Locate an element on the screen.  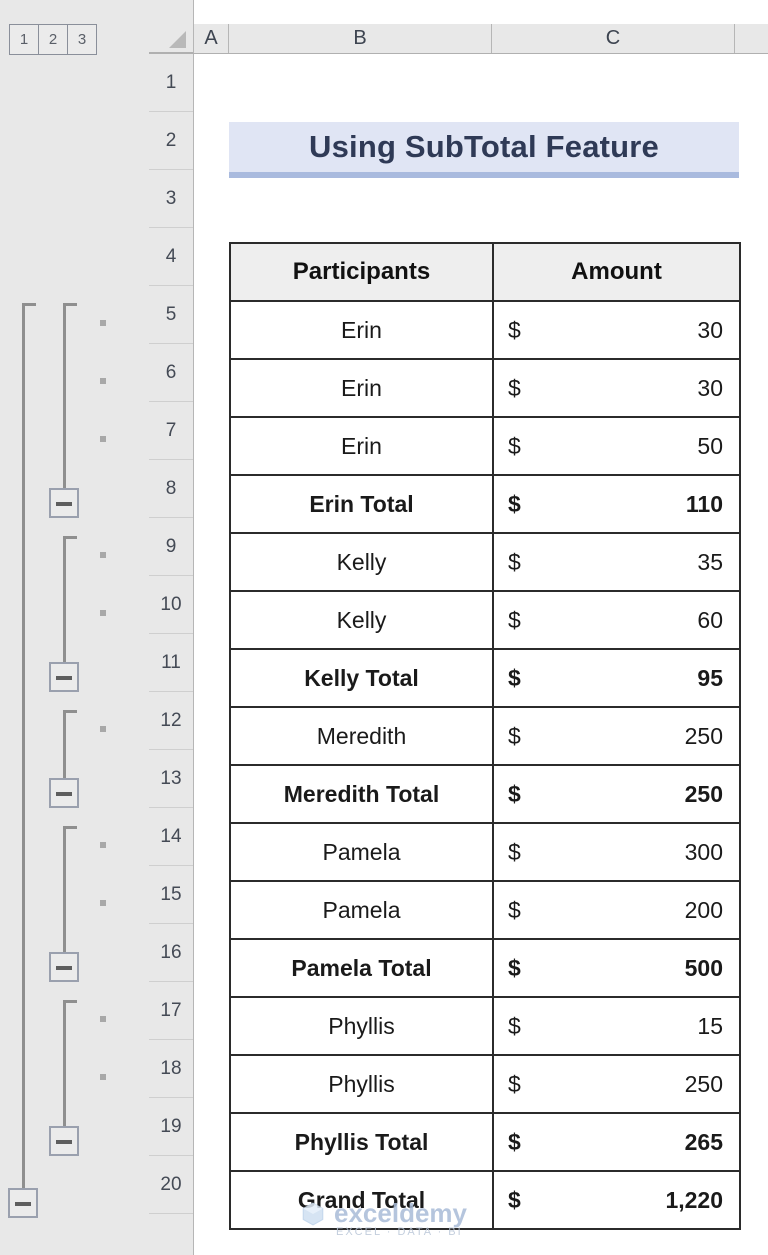
participant-cell: Pamela Total is located at coordinates (361, 968).